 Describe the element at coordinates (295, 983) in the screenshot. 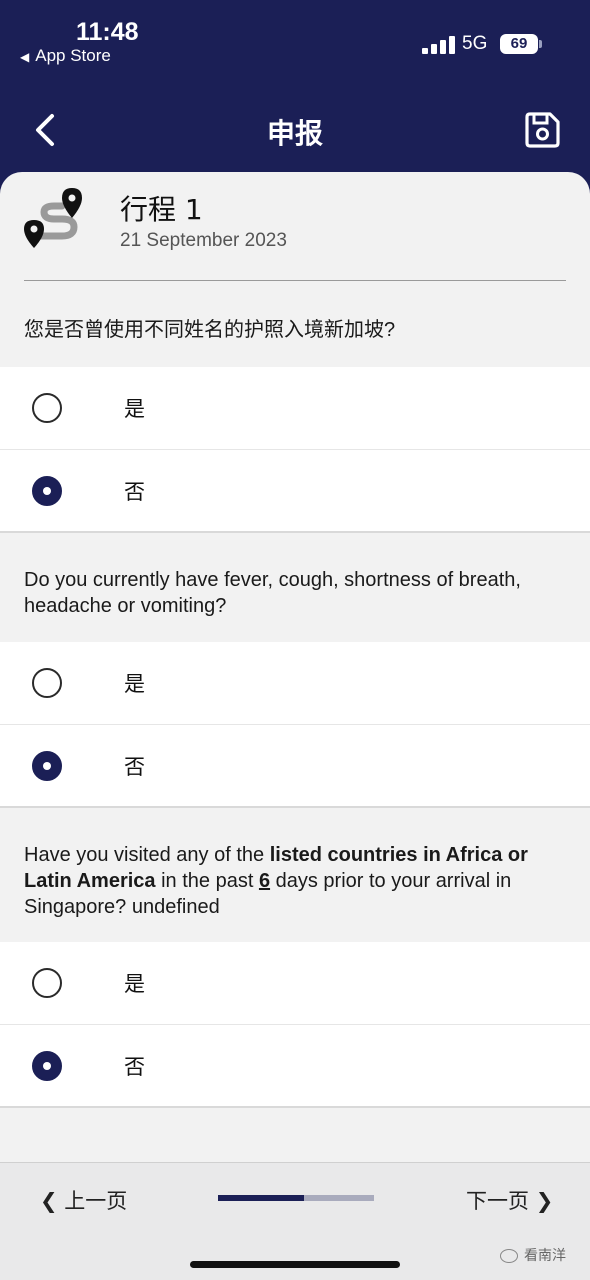

I see `q3-option-yes: 是` at that location.